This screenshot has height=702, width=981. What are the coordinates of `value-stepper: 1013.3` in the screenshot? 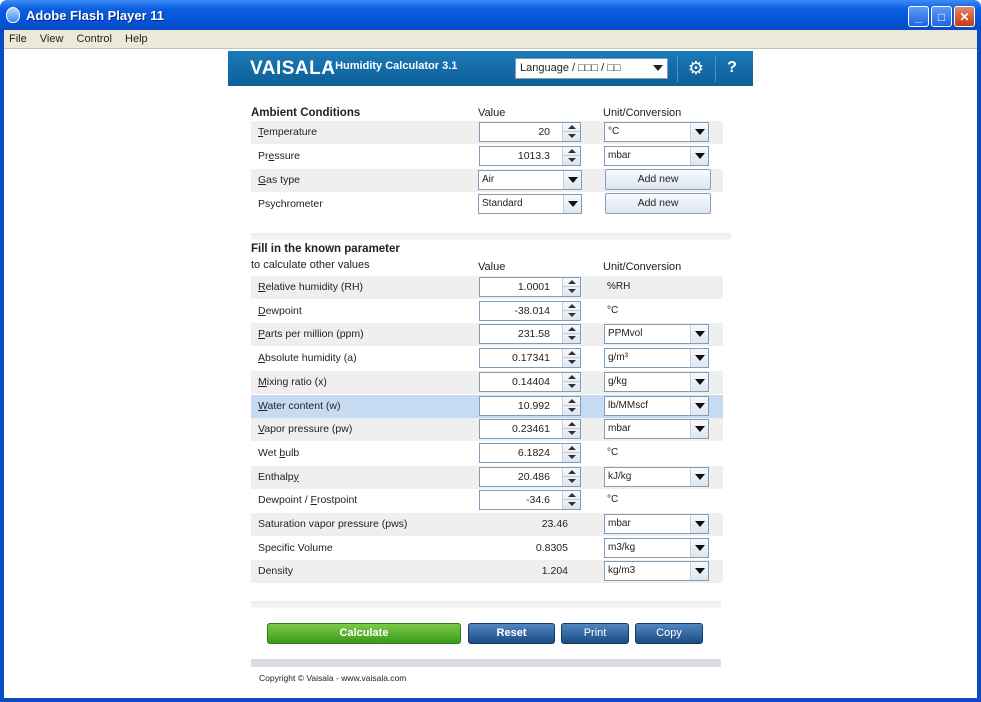 It's located at (530, 156).